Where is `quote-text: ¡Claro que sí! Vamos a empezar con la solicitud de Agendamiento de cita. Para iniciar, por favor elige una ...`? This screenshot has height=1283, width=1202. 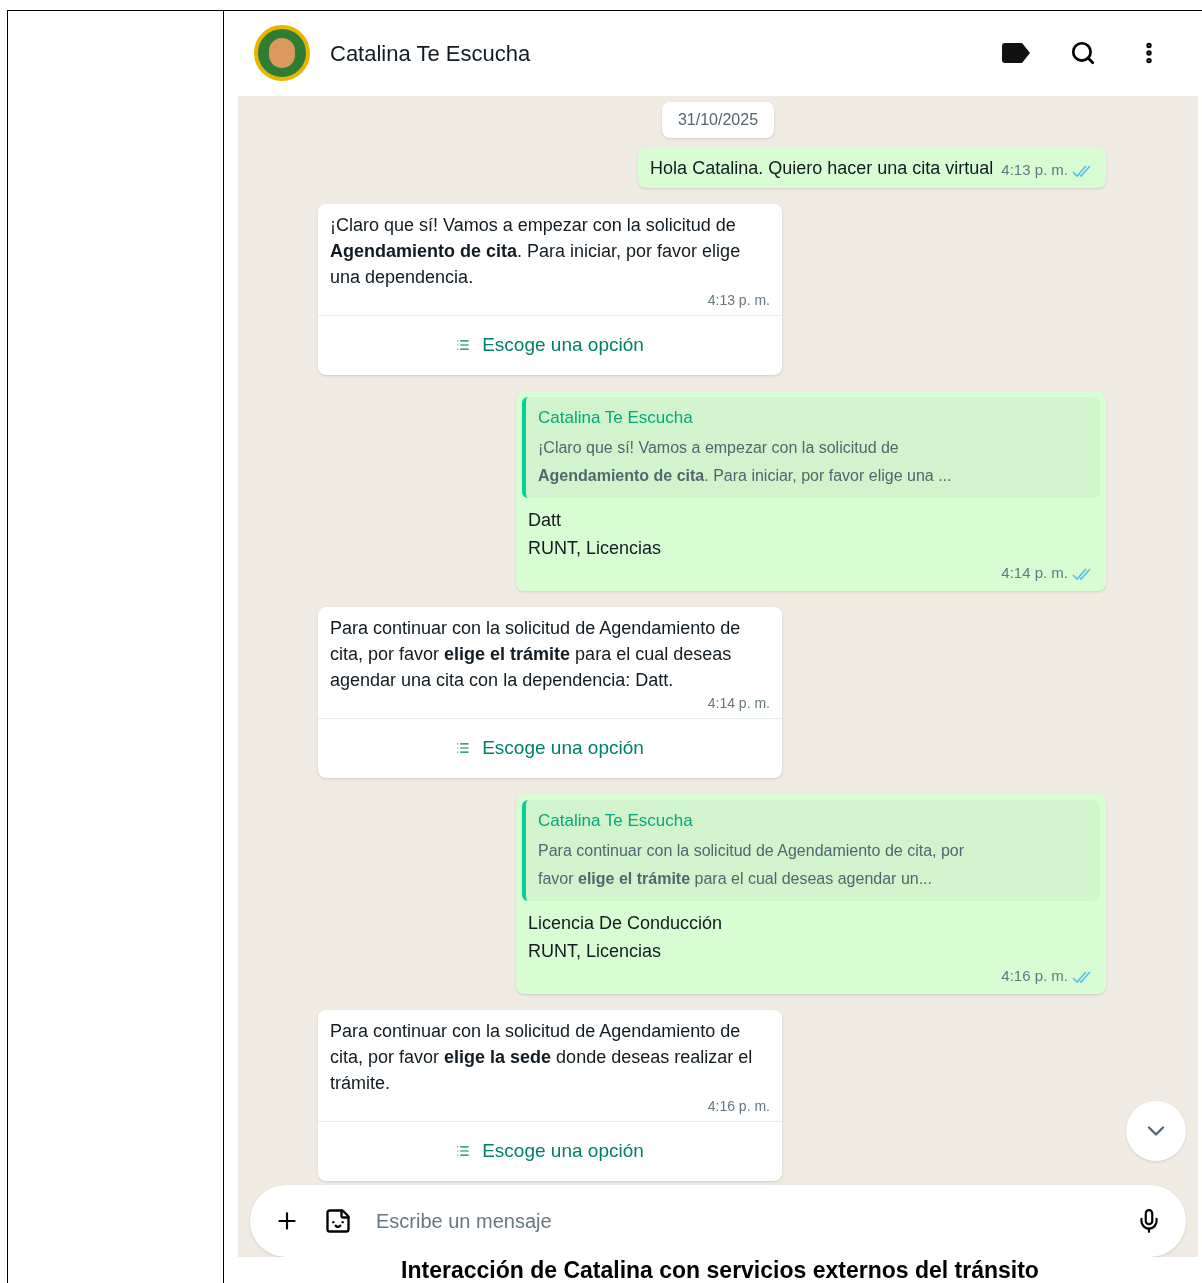
quote-text: ¡Claro que sí! Vamos a empezar con la solicitud de Agendamiento de cita. Para iniciar, por favor elige una ... is located at coordinates (745, 462).